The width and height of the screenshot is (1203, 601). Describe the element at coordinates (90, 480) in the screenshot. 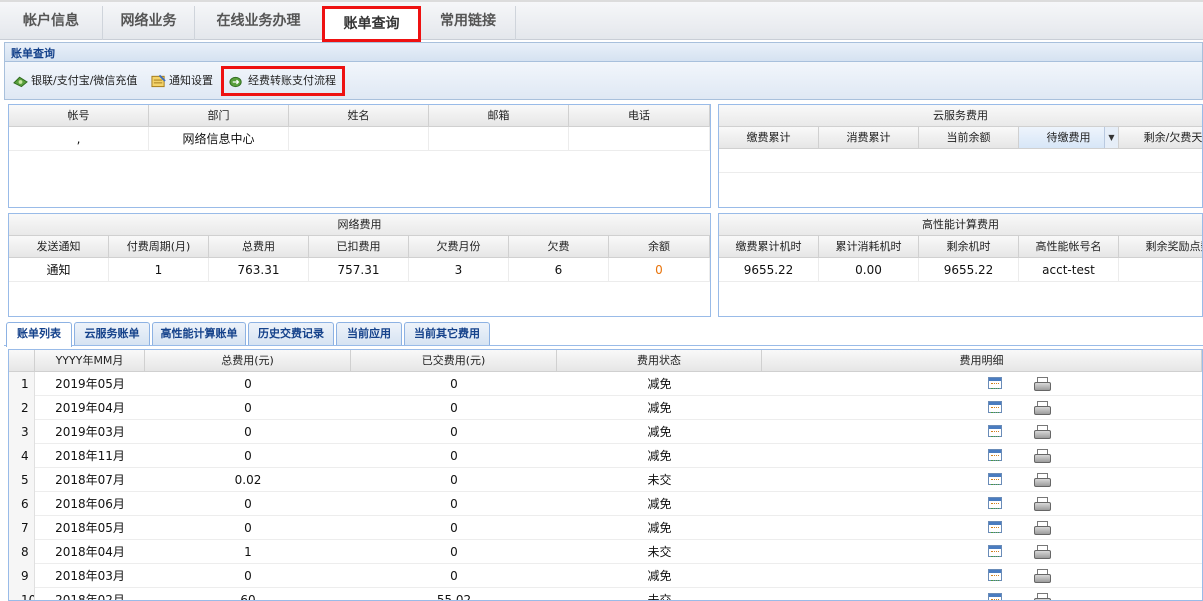

I see `bill-month: 2018年07月` at that location.